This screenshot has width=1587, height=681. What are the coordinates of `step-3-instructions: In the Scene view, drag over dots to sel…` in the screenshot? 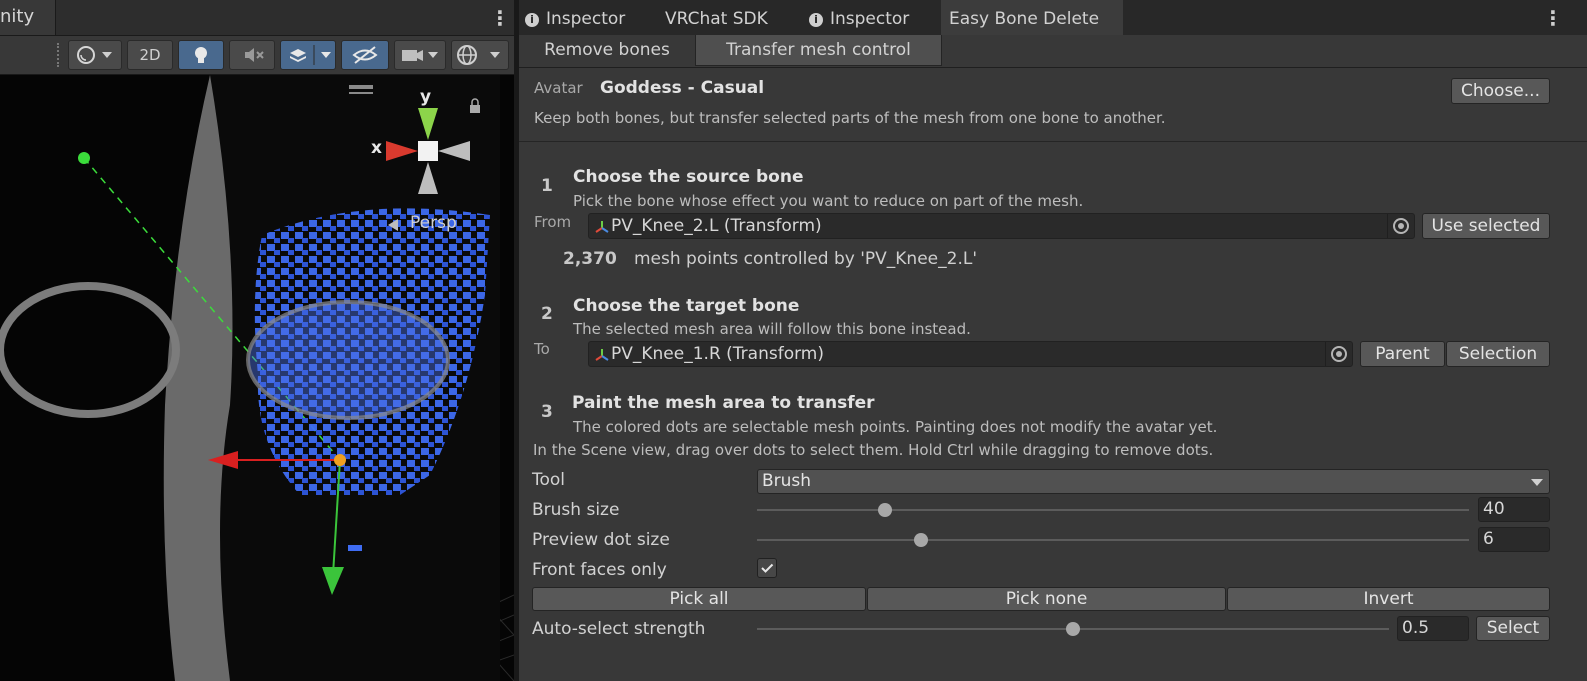 It's located at (873, 450).